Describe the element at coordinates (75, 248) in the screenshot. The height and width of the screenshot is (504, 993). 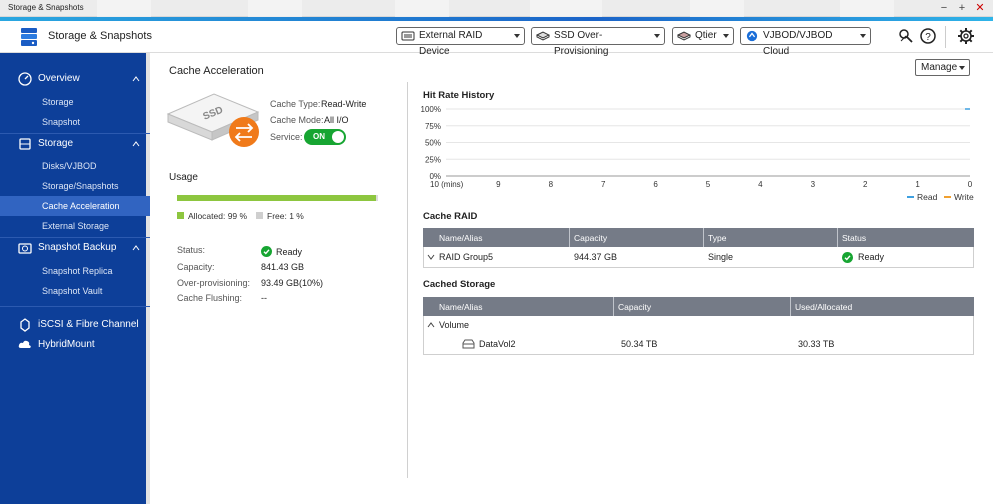
I see `sidebar-section-snapshot-backup: Snapshot Backup` at that location.